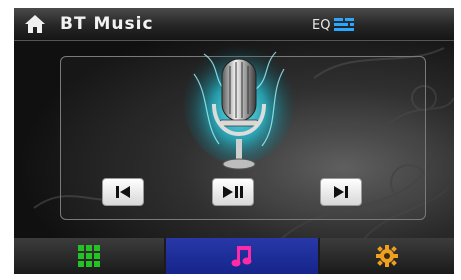  I want to click on play-pause-icon, so click(233, 192).